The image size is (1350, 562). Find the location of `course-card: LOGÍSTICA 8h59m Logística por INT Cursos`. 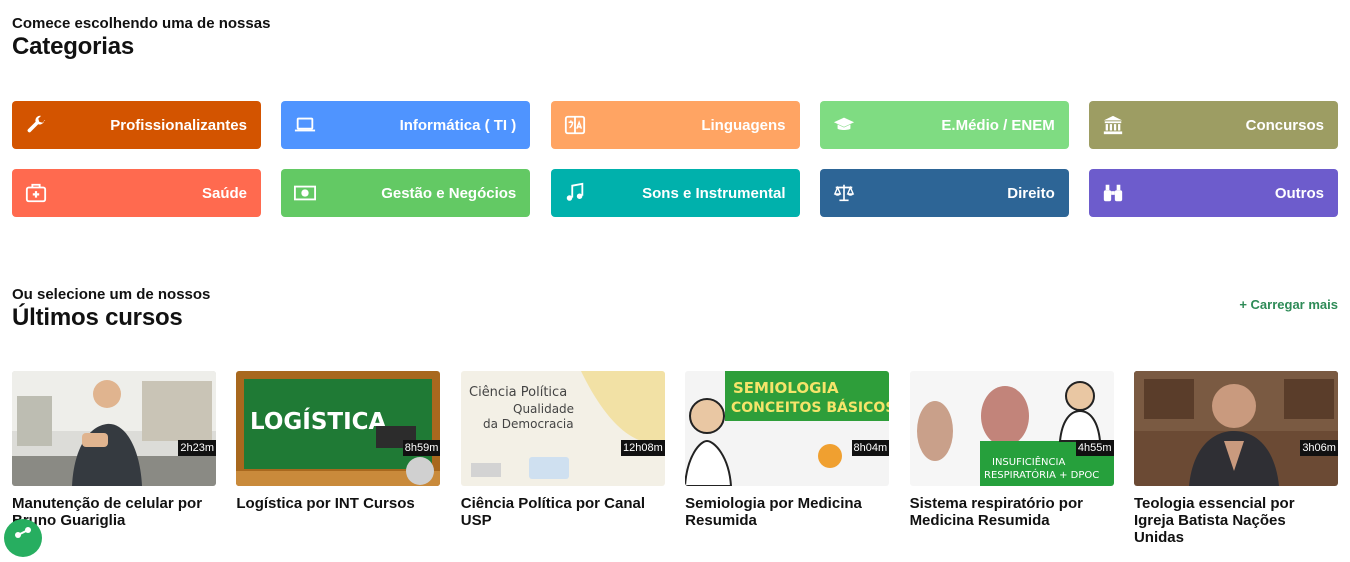

course-card: LOGÍSTICA 8h59m Logística por INT Cursos is located at coordinates (338, 458).